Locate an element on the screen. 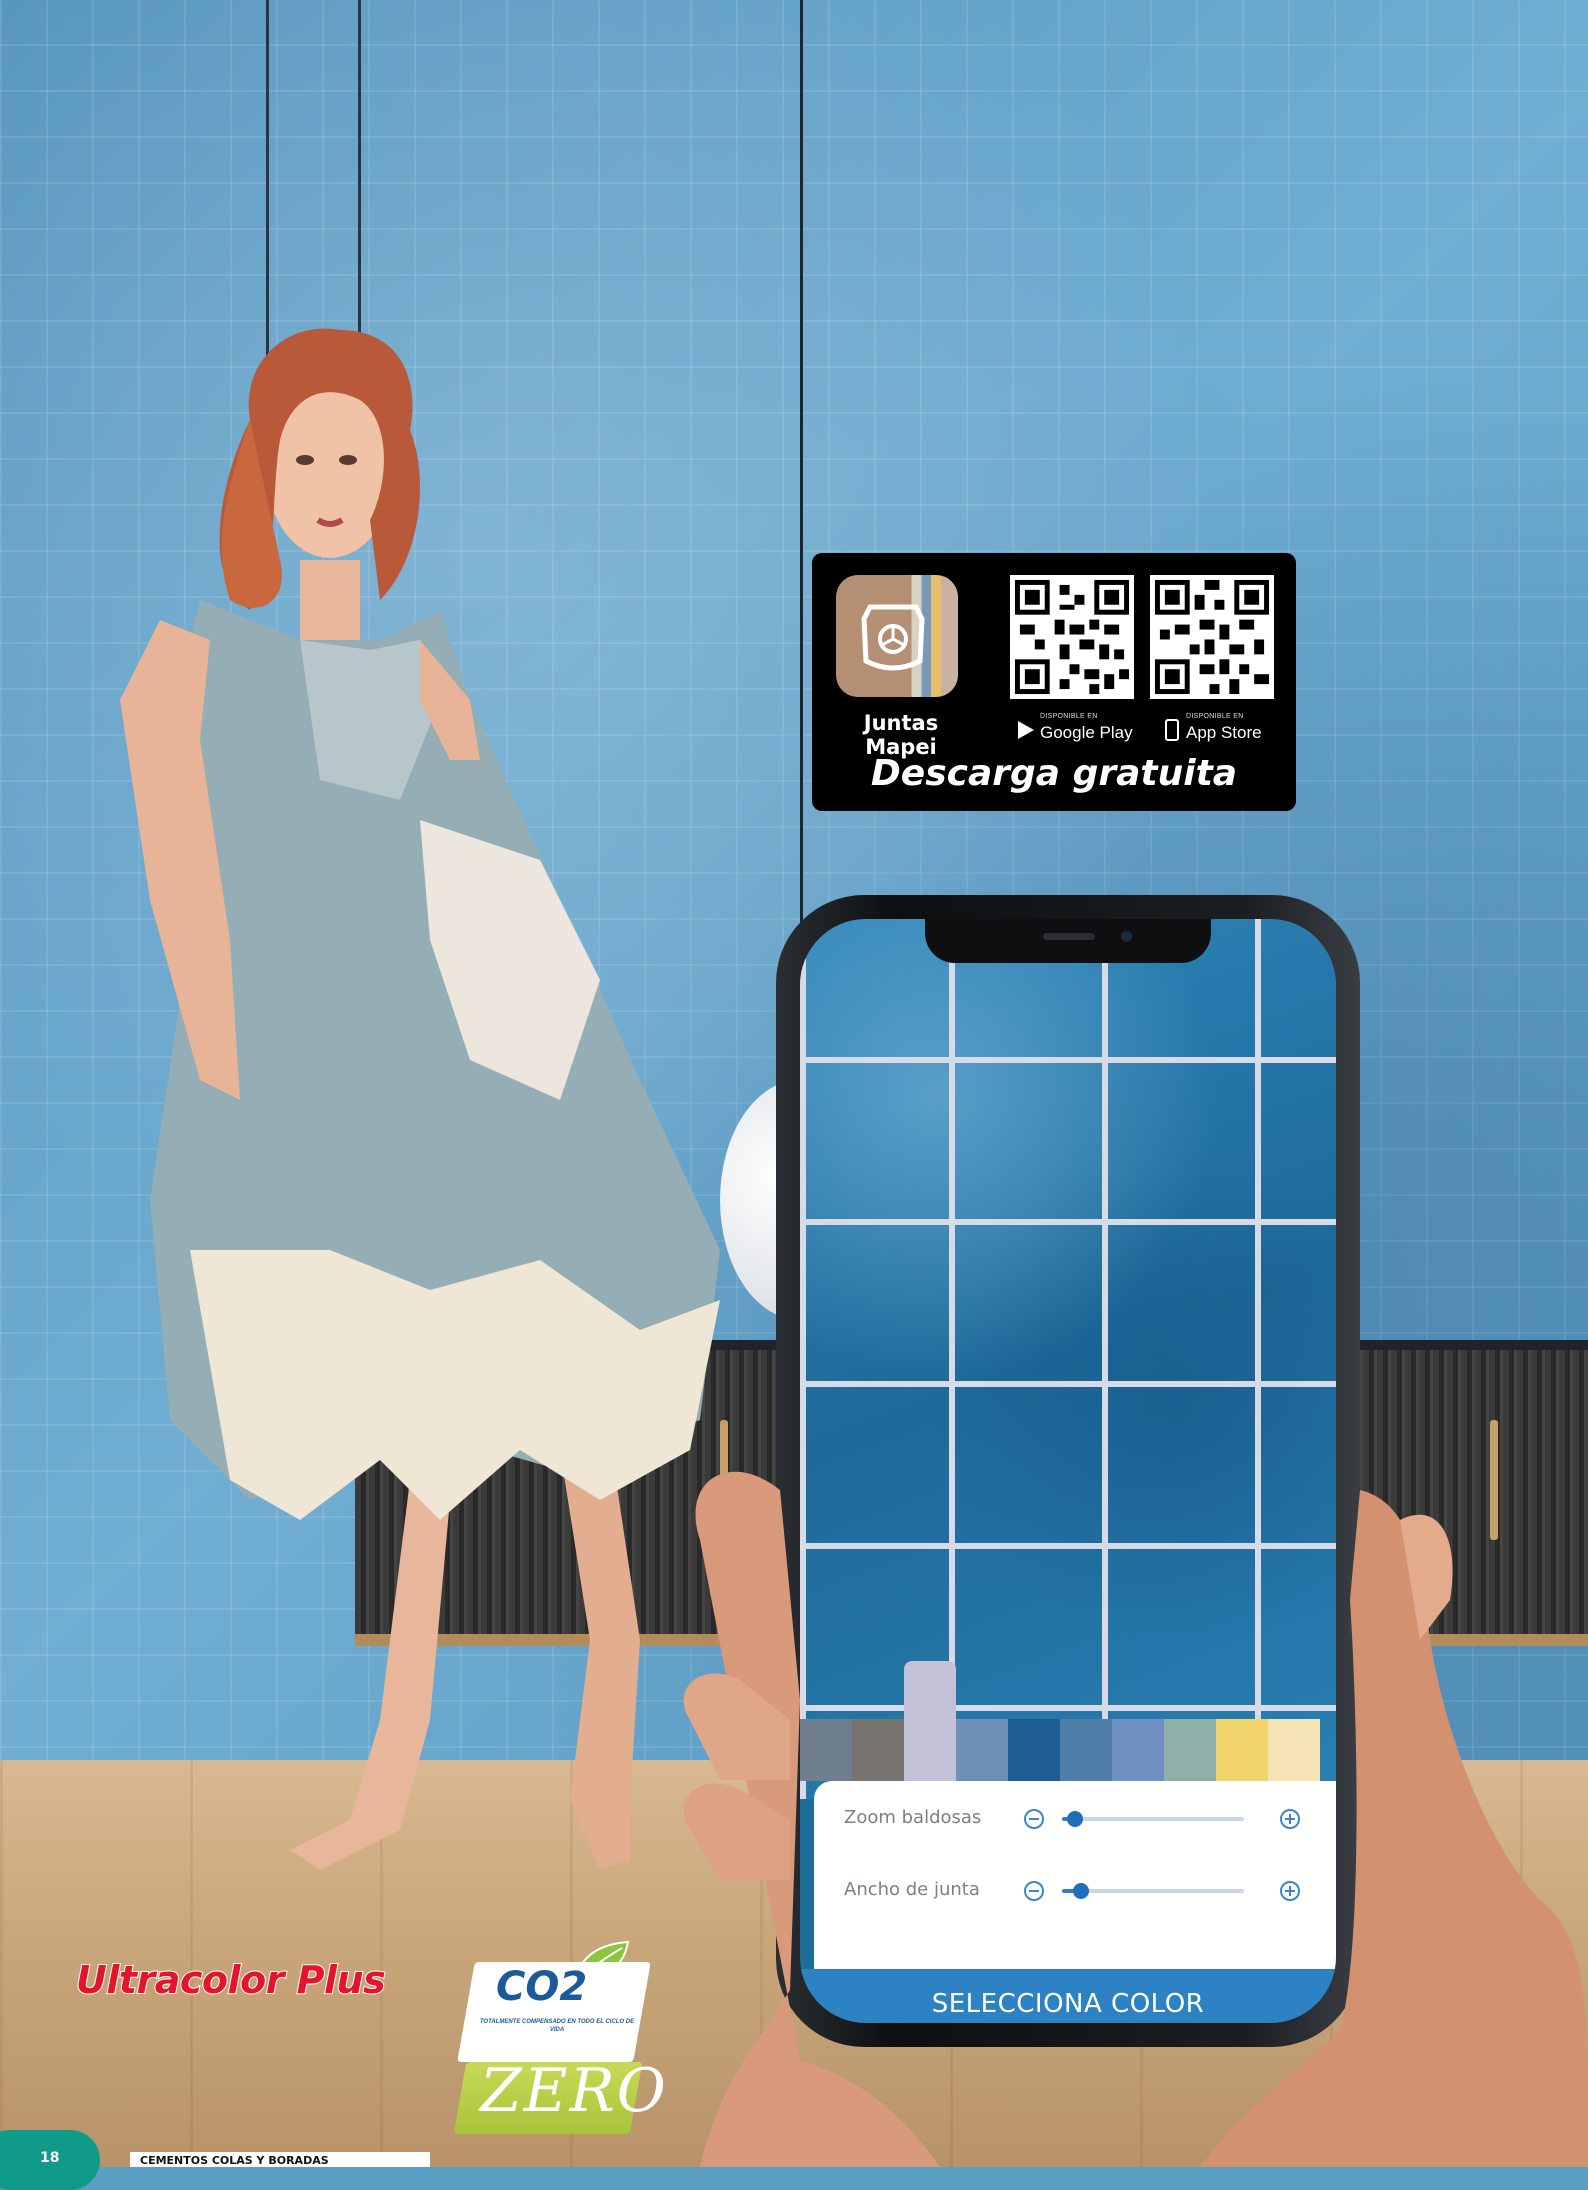 This screenshot has width=1588, height=2190. joint-width-slider-thumb is located at coordinates (1080, 1891).